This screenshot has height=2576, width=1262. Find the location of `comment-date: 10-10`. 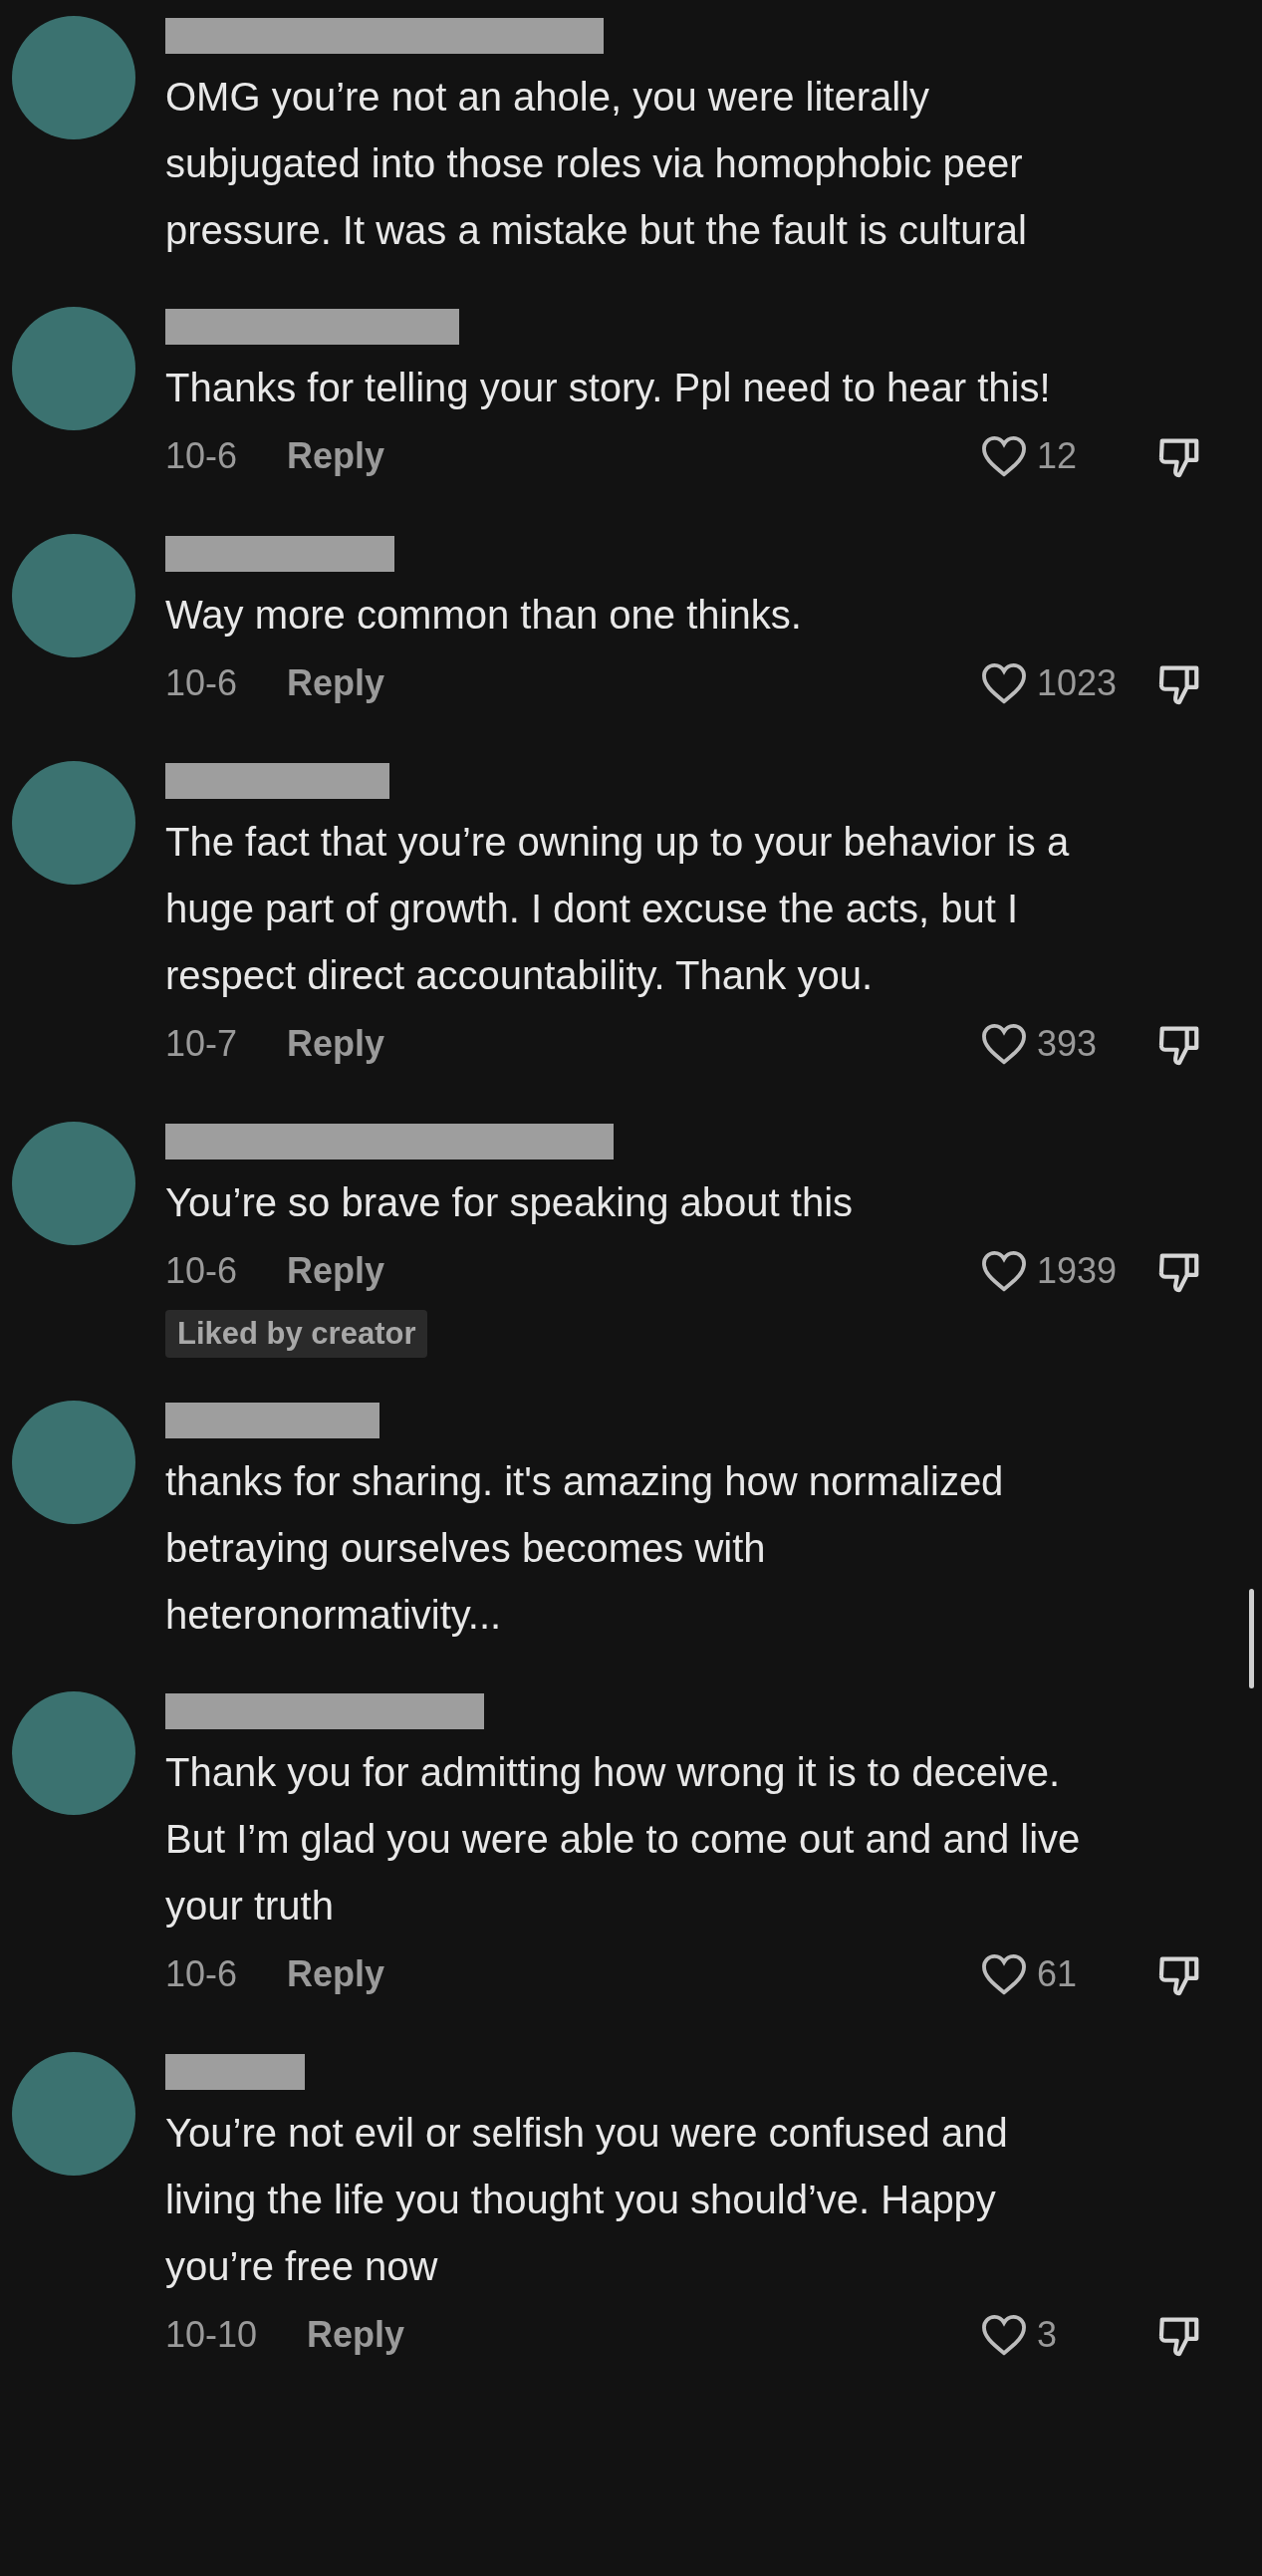

comment-date: 10-10 is located at coordinates (211, 2335).